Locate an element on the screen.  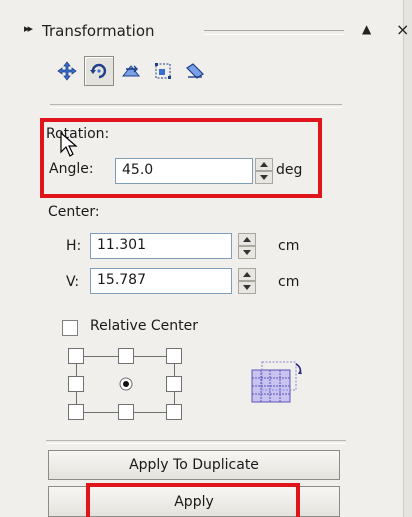
center-h-spinner is located at coordinates (247, 246).